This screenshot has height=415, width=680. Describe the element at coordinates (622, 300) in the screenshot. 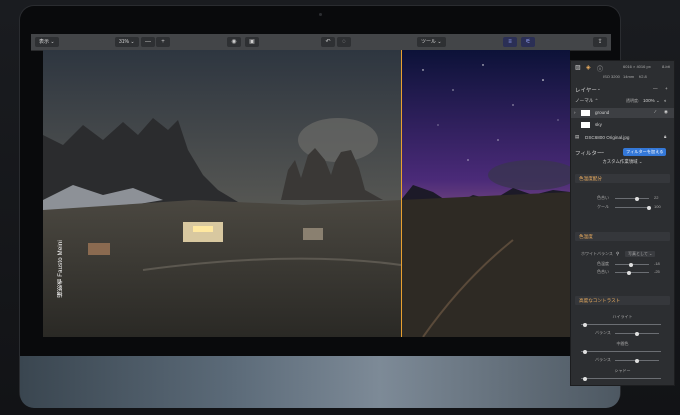

I see `section-header: 高度なコントラスト` at that location.